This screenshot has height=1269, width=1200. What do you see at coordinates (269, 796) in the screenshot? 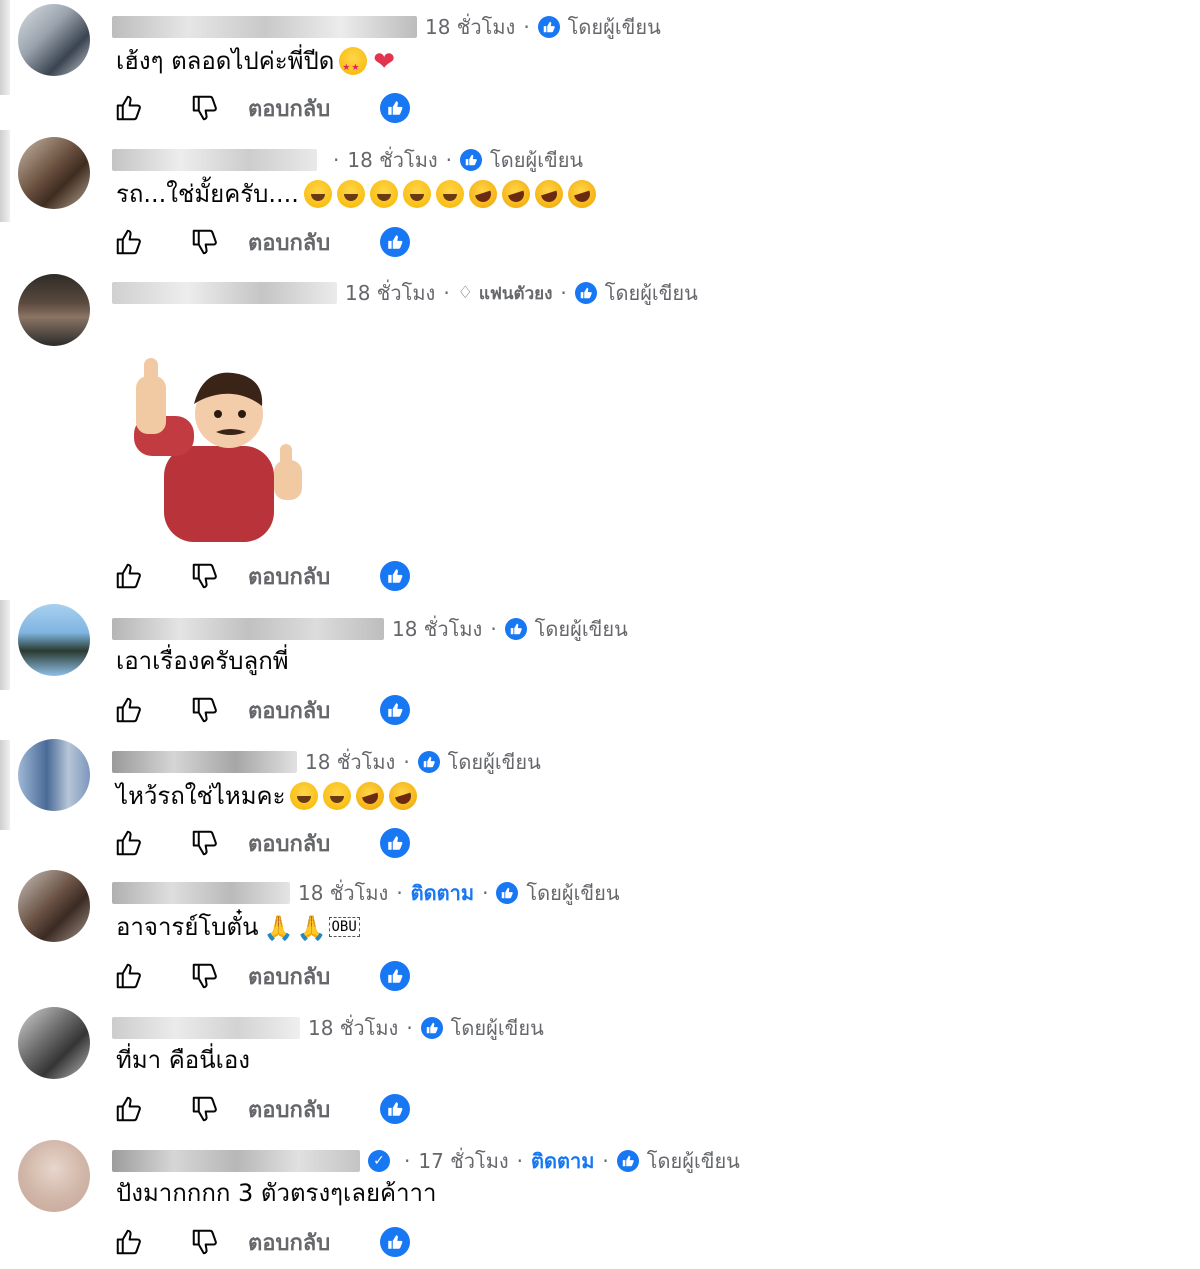
I see `comment-text: ไหว้รถใช่ไหมคะ` at bounding box center [269, 796].